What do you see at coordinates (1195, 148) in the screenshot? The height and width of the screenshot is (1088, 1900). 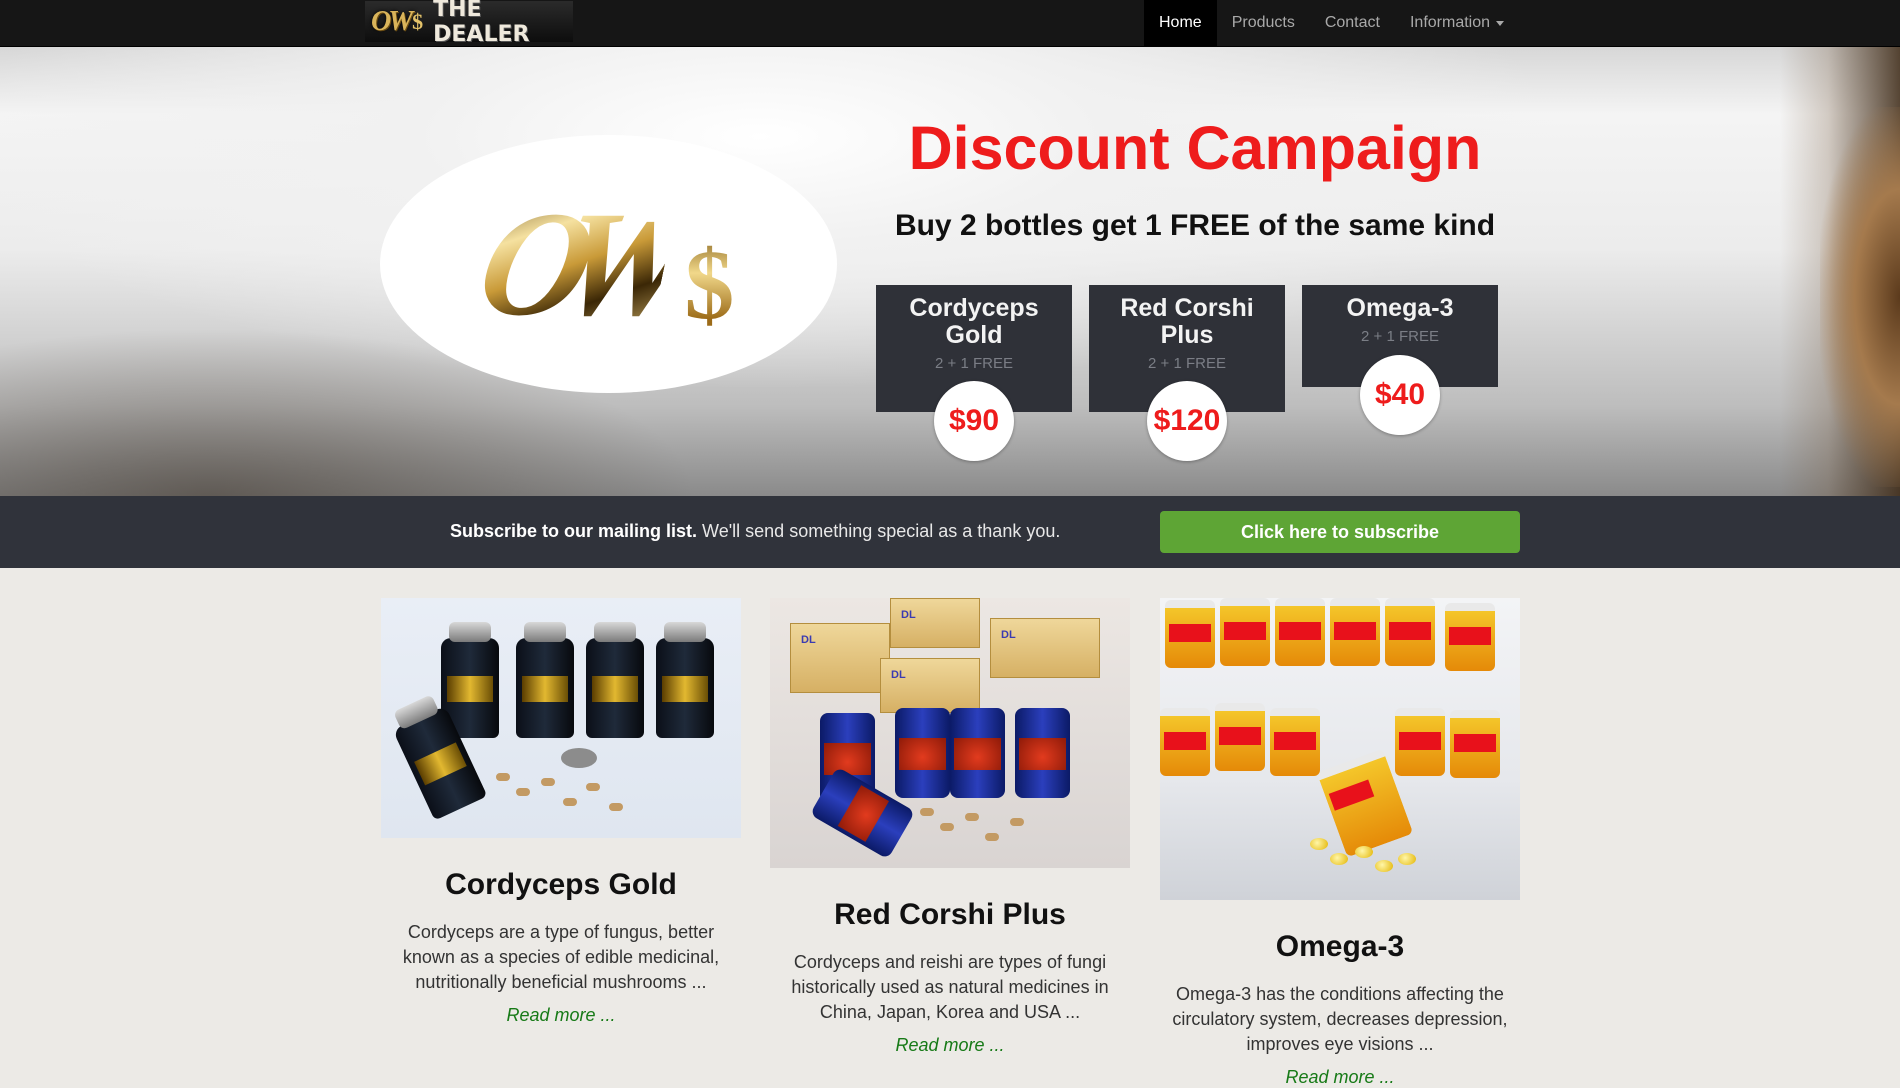 I see `campaign-title: Discount Campaign` at bounding box center [1195, 148].